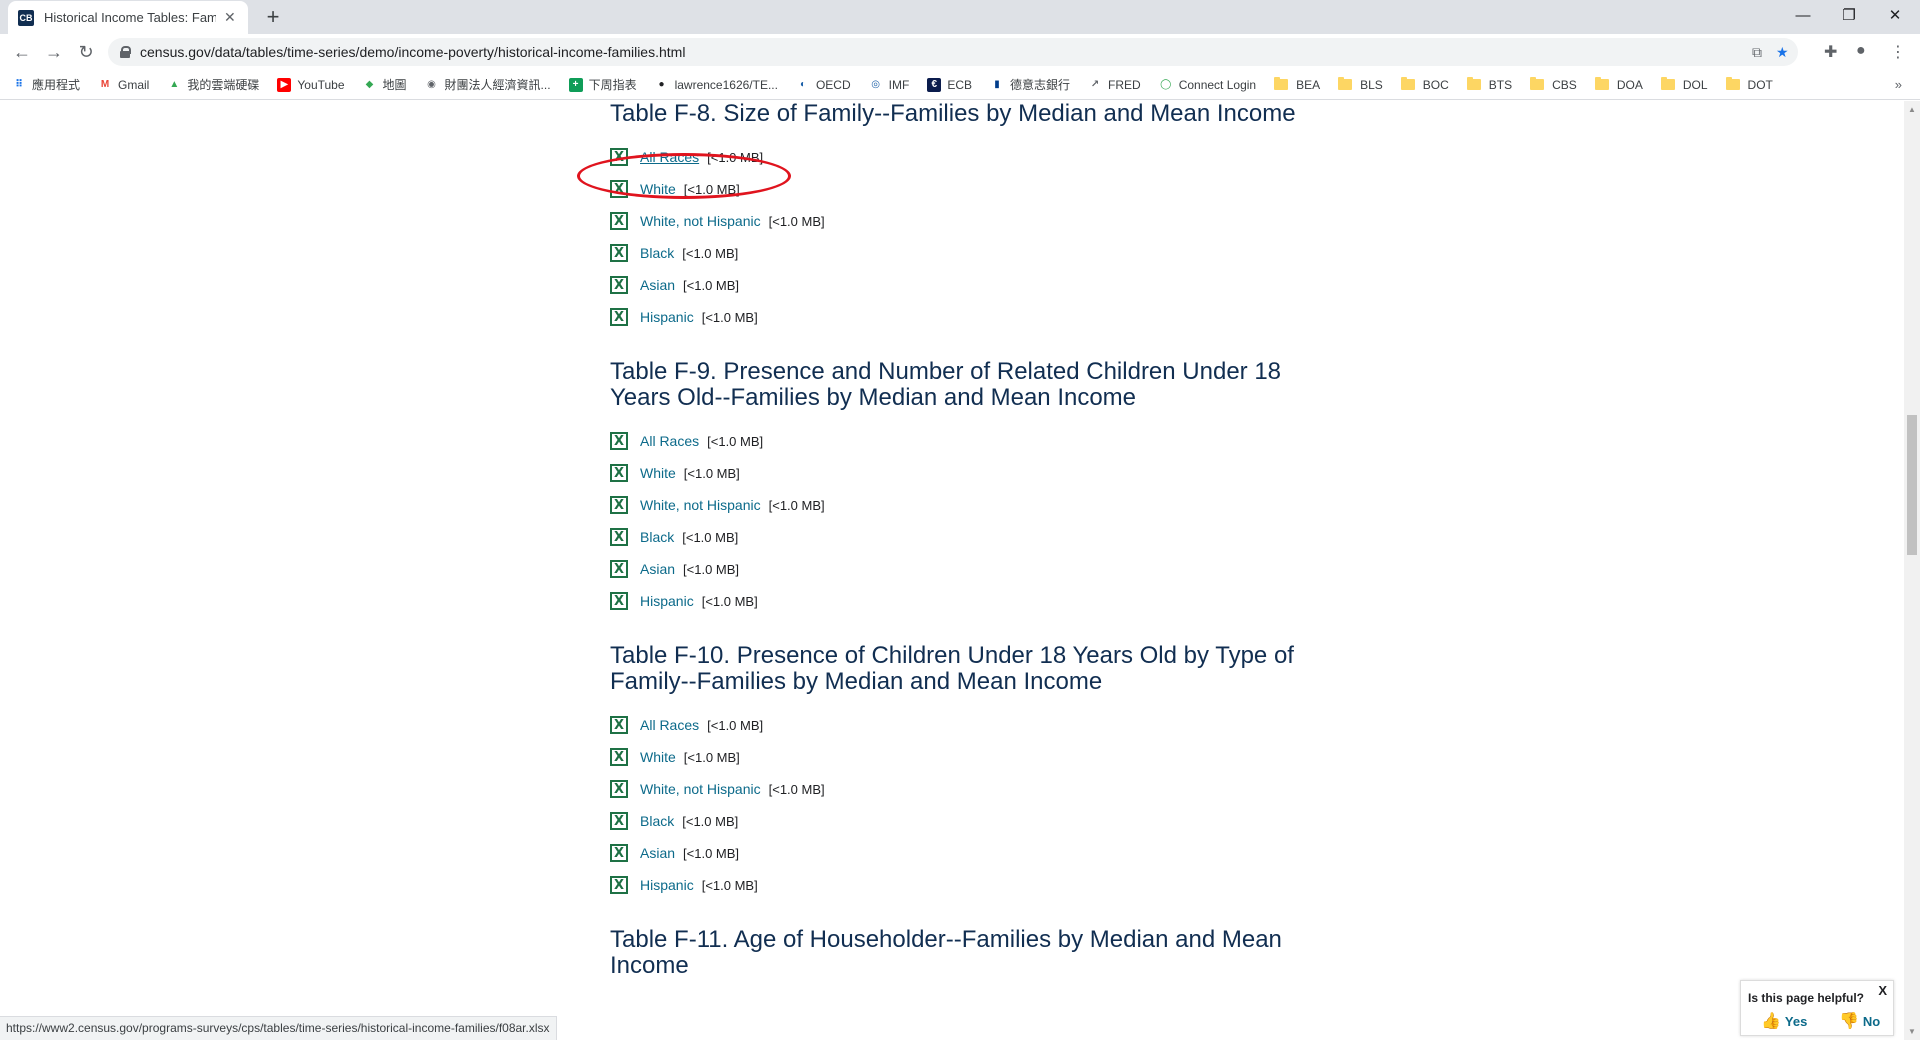 The image size is (1920, 1040). Describe the element at coordinates (26, 17) in the screenshot. I see `census-favicon-icon: CB` at that location.